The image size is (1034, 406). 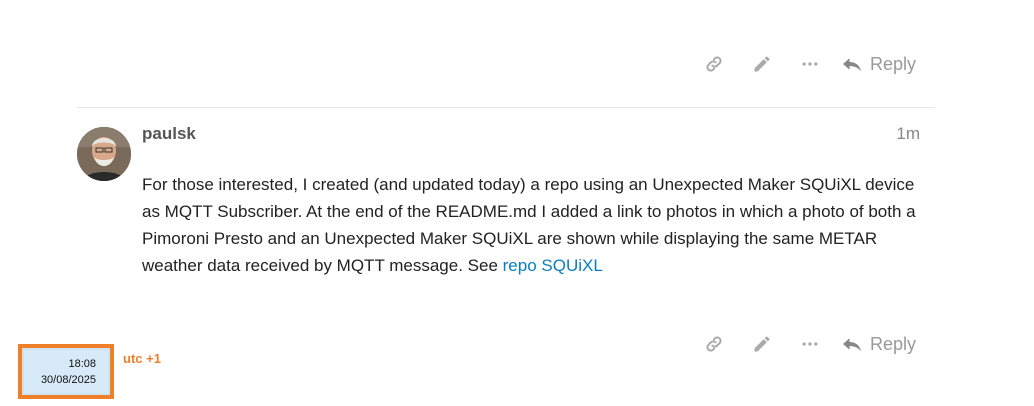 I want to click on post-date: 1m, so click(x=908, y=134).